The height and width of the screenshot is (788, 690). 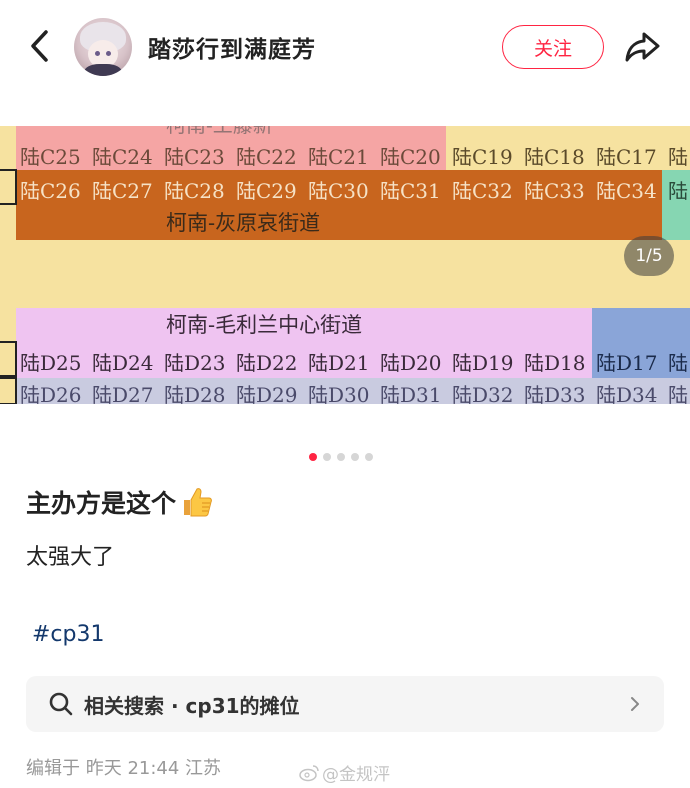 I want to click on follow-button: 关注, so click(x=553, y=47).